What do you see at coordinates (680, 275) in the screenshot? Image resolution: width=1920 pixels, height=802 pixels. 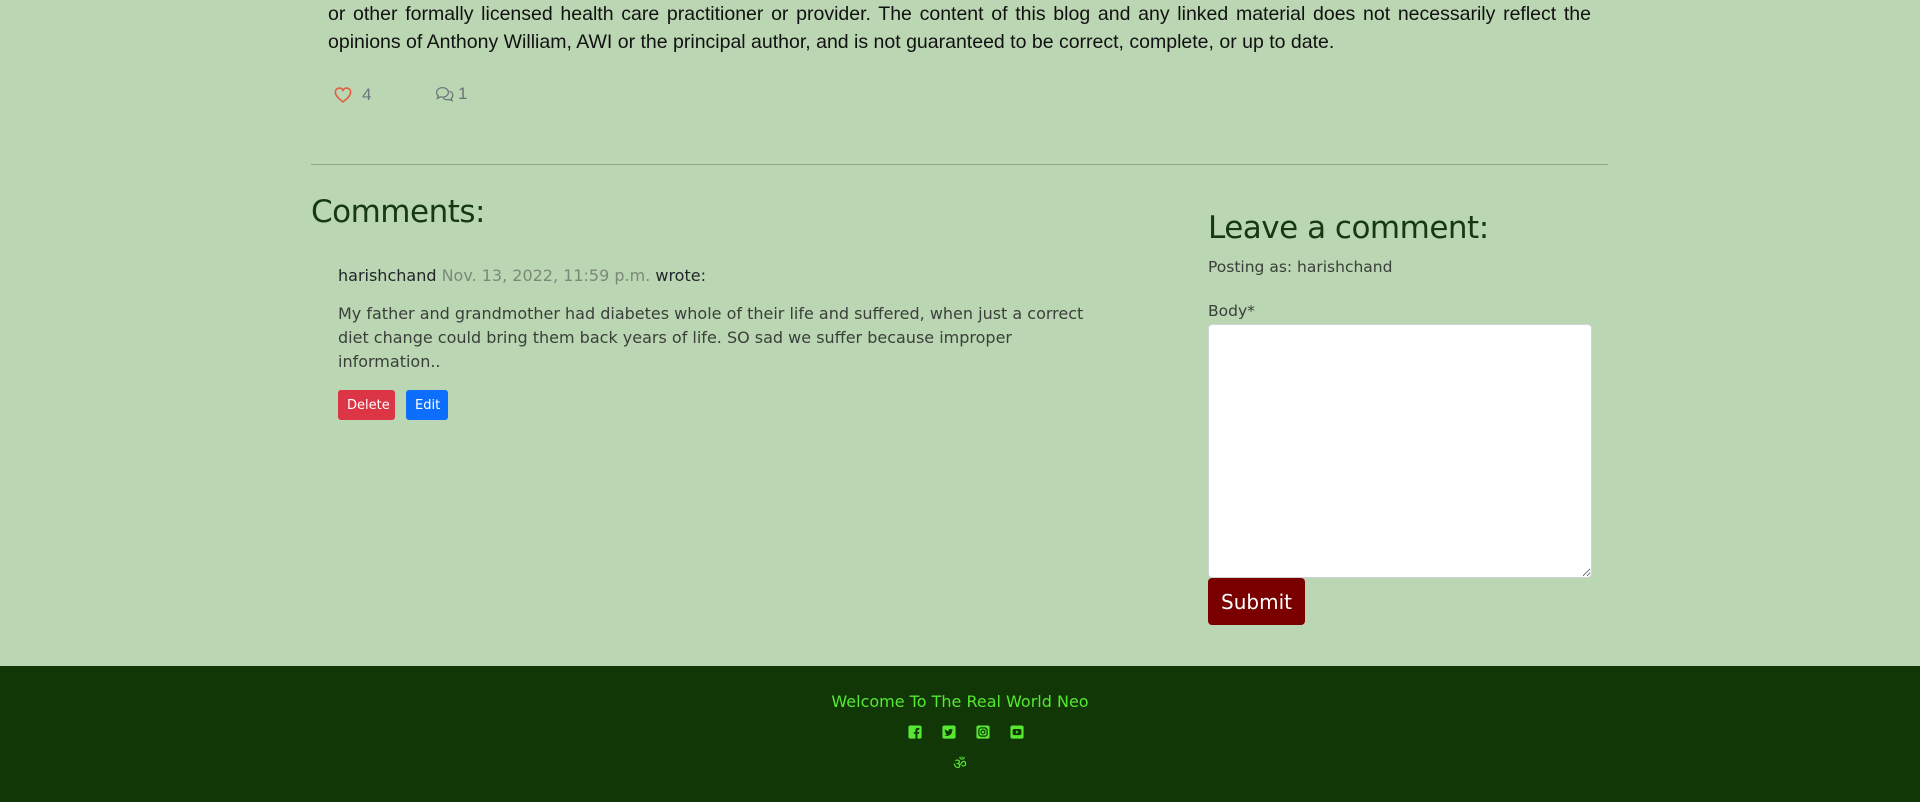 I see `comment-wrote: wrote:` at bounding box center [680, 275].